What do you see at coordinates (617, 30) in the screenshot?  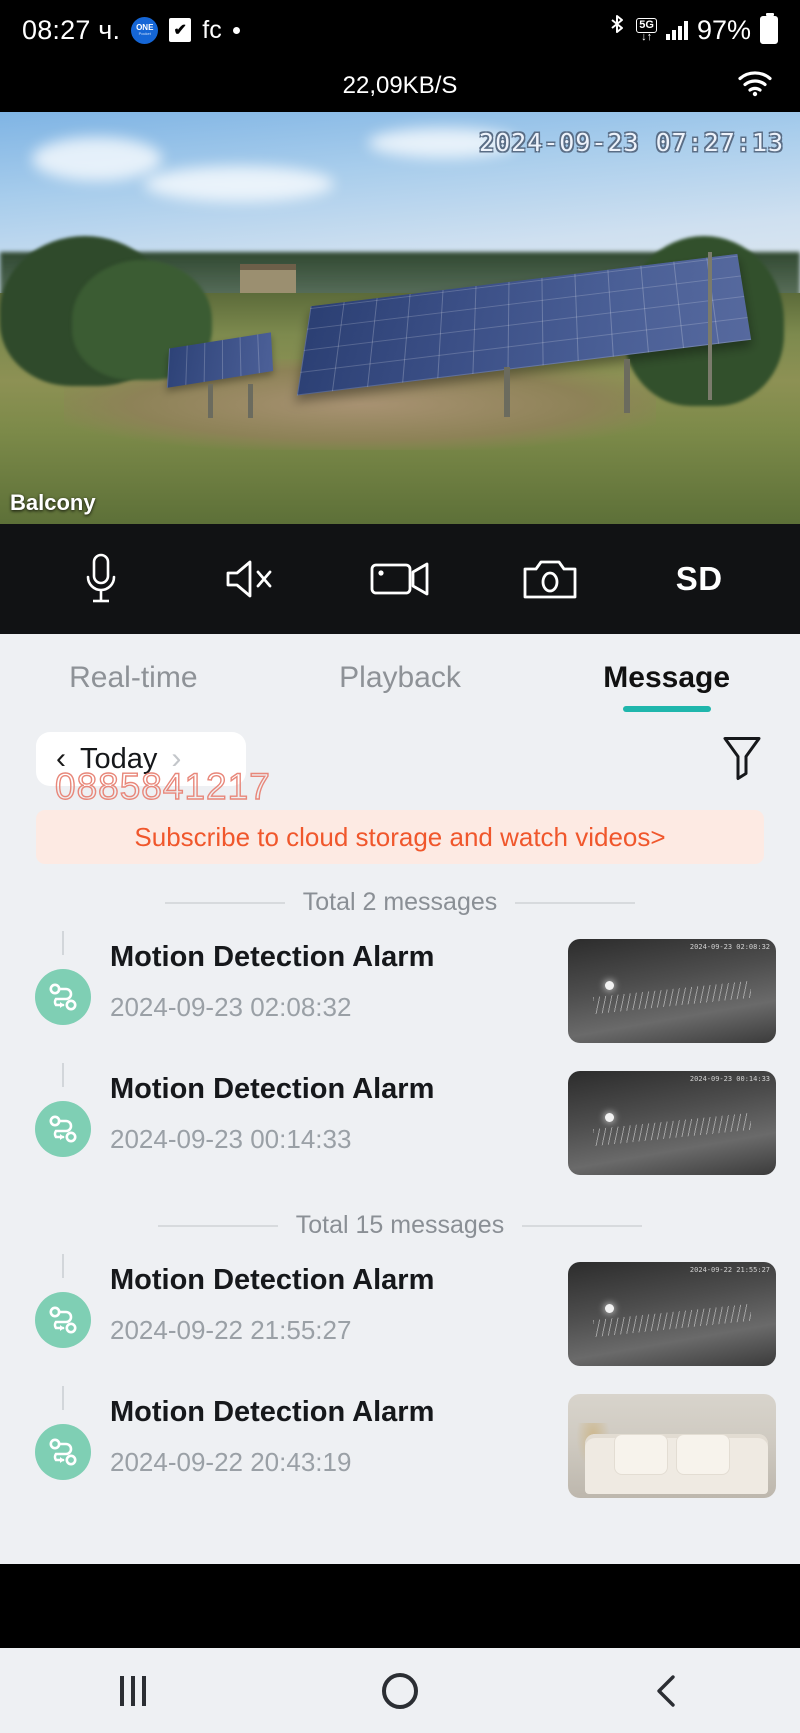 I see `bluetooth-icon` at bounding box center [617, 30].